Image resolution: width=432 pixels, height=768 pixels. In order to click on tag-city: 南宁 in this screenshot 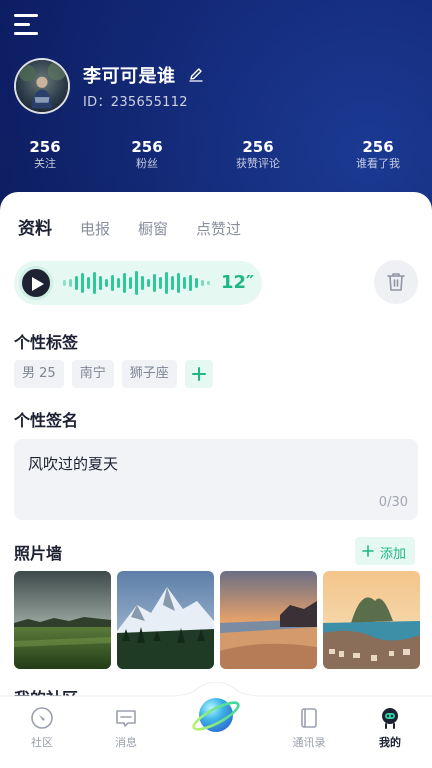, I will do `click(92, 374)`.